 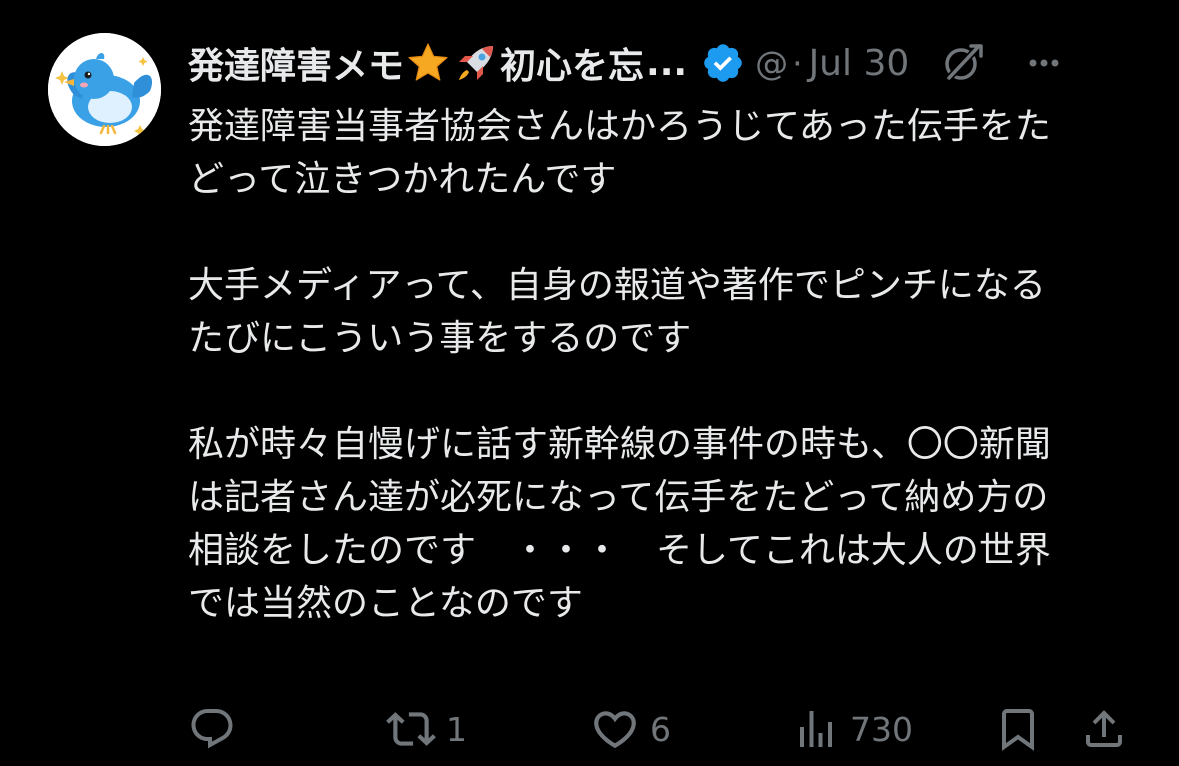 I want to click on action-bar: 1 6 730, so click(x=663, y=731).